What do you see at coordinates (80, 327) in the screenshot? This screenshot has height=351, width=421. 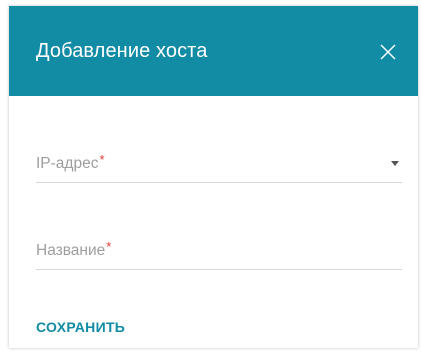 I see `save-button: СОХРАНИТЬ` at bounding box center [80, 327].